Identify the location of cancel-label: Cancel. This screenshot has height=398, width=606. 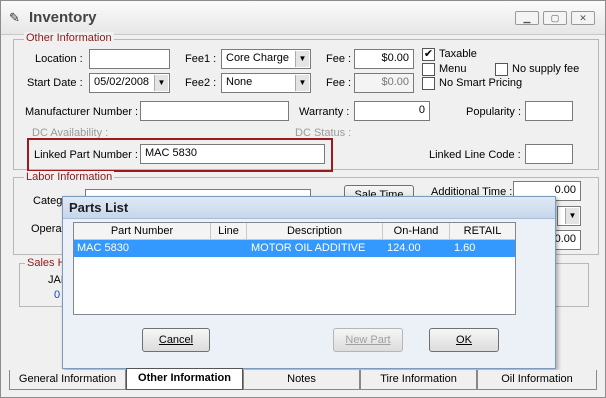
(176, 340).